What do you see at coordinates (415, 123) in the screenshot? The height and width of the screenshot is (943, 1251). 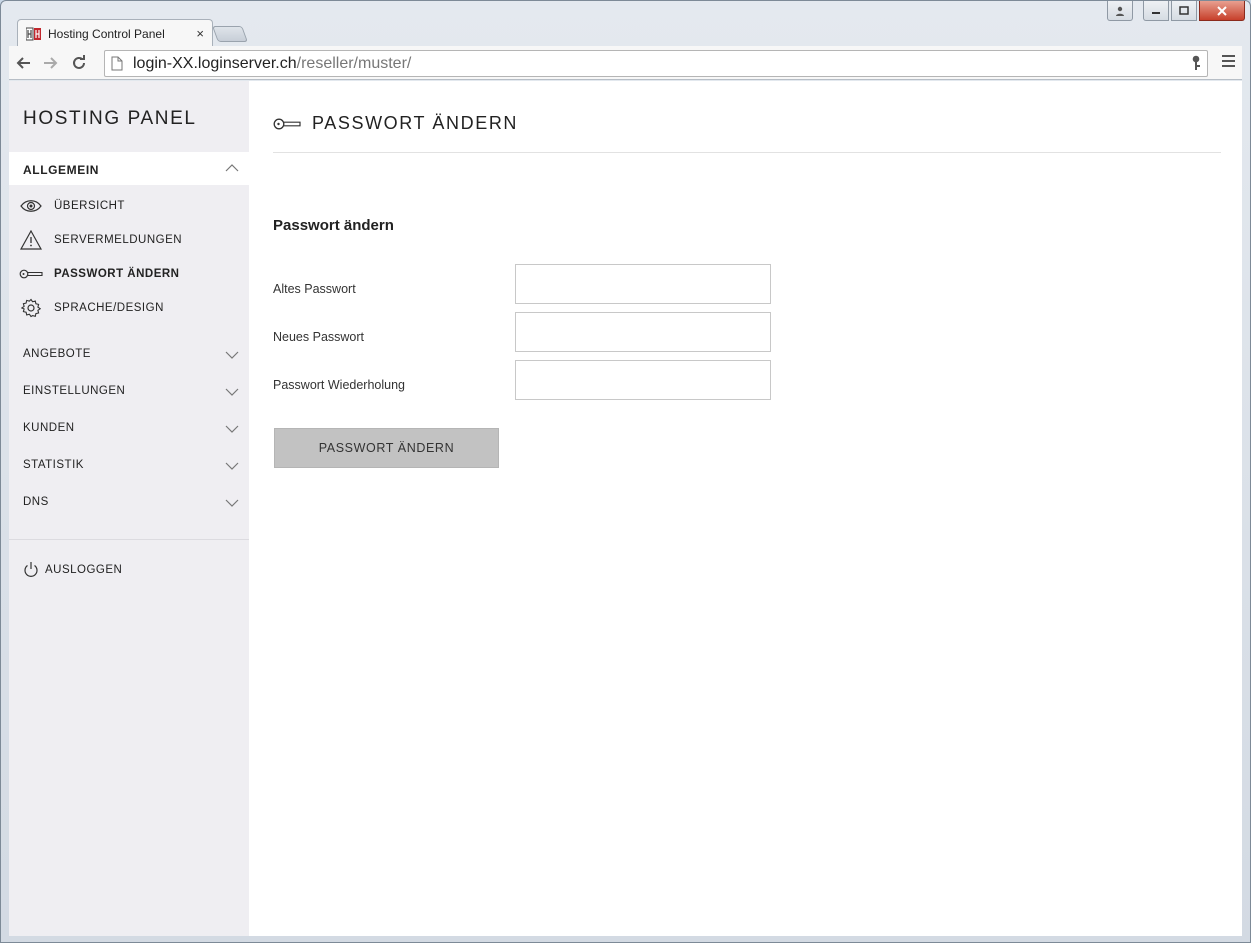 I see `page-title: PASSWORT ÄNDERN` at bounding box center [415, 123].